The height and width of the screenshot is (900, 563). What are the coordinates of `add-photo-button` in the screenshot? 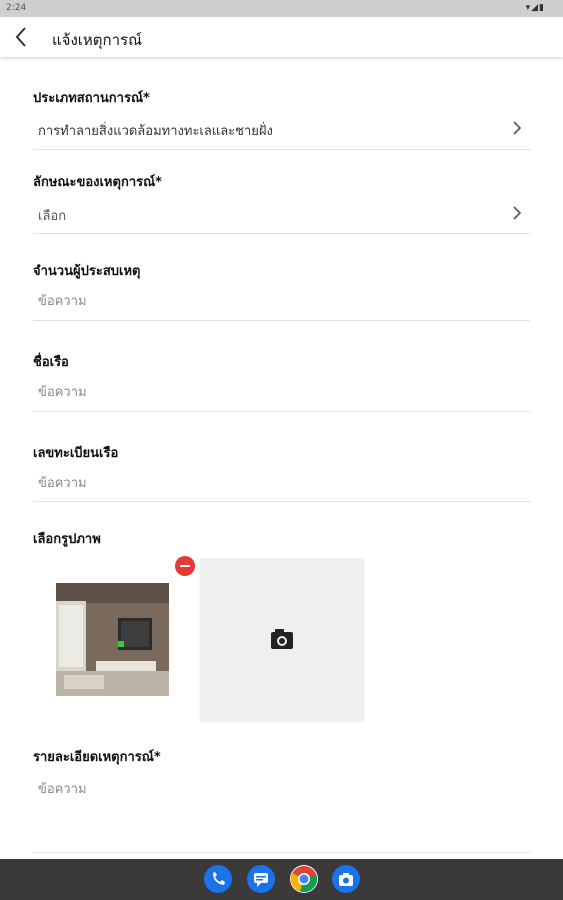 It's located at (282, 639).